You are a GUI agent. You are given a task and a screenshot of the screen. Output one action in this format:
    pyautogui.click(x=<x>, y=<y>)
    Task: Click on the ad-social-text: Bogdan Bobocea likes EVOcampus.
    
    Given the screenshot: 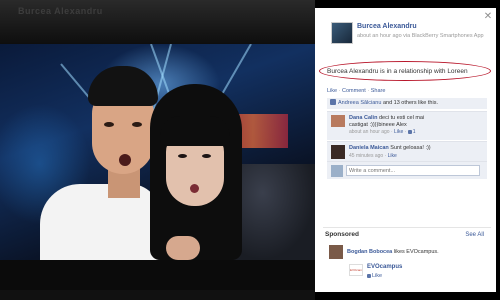 What is the action you would take?
    pyautogui.click(x=393, y=252)
    